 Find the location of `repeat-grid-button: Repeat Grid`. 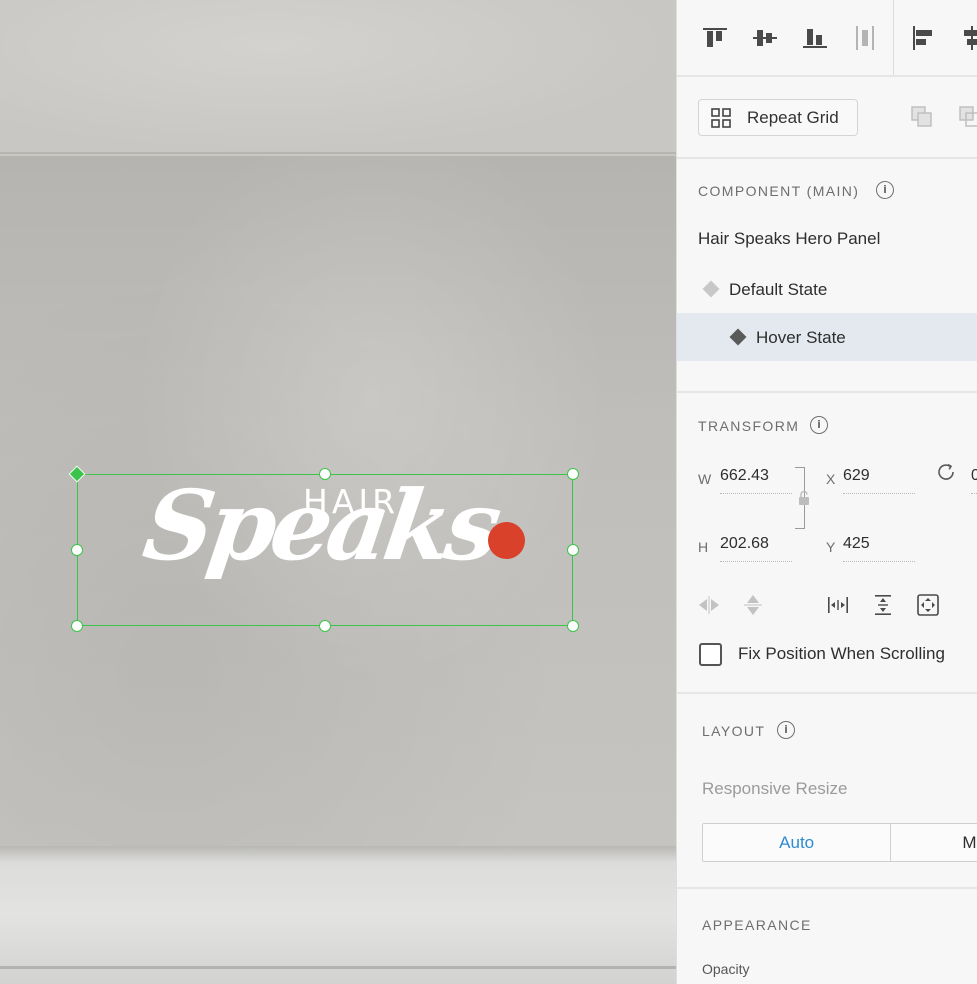

repeat-grid-button: Repeat Grid is located at coordinates (778, 117).